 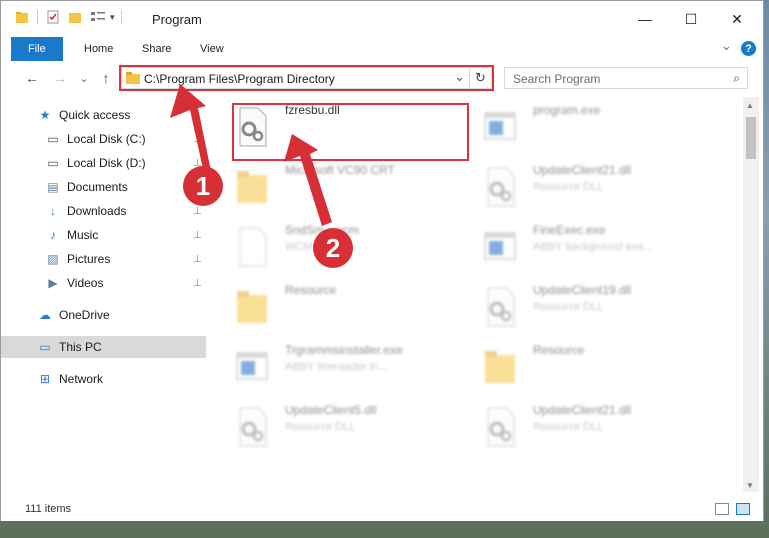 What do you see at coordinates (751, 138) in the screenshot?
I see `scroll-thumb` at bounding box center [751, 138].